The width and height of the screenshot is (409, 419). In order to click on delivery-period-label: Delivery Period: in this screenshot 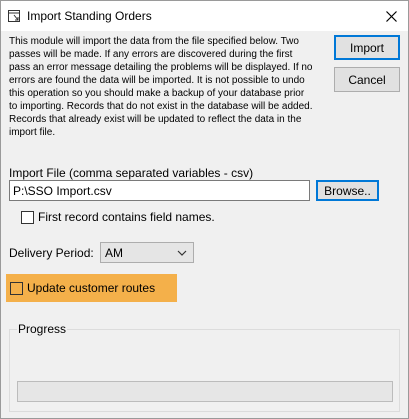, I will do `click(51, 253)`.